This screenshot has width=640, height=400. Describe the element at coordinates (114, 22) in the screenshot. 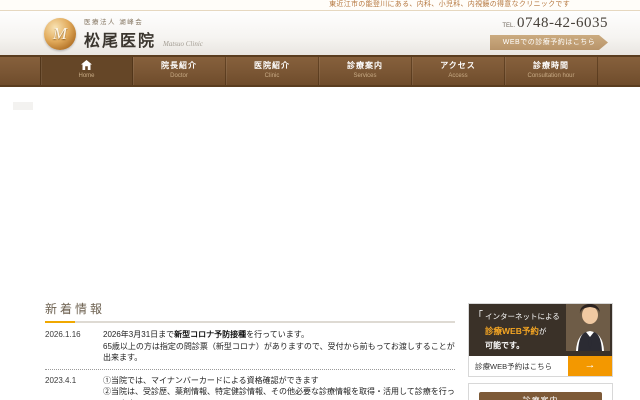

I see `corporation-name: 医療法人 湖峰会` at that location.